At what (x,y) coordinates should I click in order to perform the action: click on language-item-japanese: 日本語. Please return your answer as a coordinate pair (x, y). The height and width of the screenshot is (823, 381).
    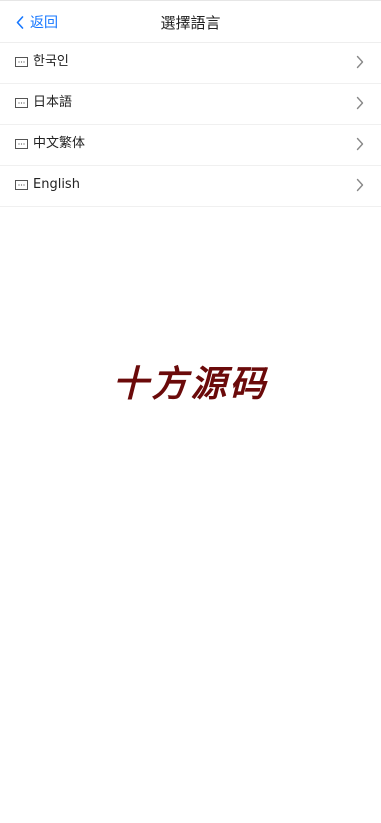
    Looking at the image, I should click on (190, 104).